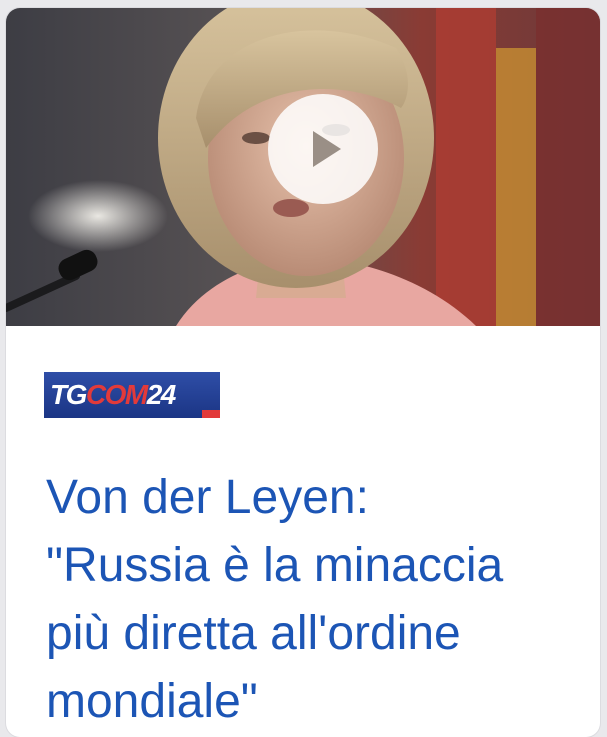 The image size is (607, 737). What do you see at coordinates (275, 565) in the screenshot?
I see `headline-line: "Russia è la minaccia` at bounding box center [275, 565].